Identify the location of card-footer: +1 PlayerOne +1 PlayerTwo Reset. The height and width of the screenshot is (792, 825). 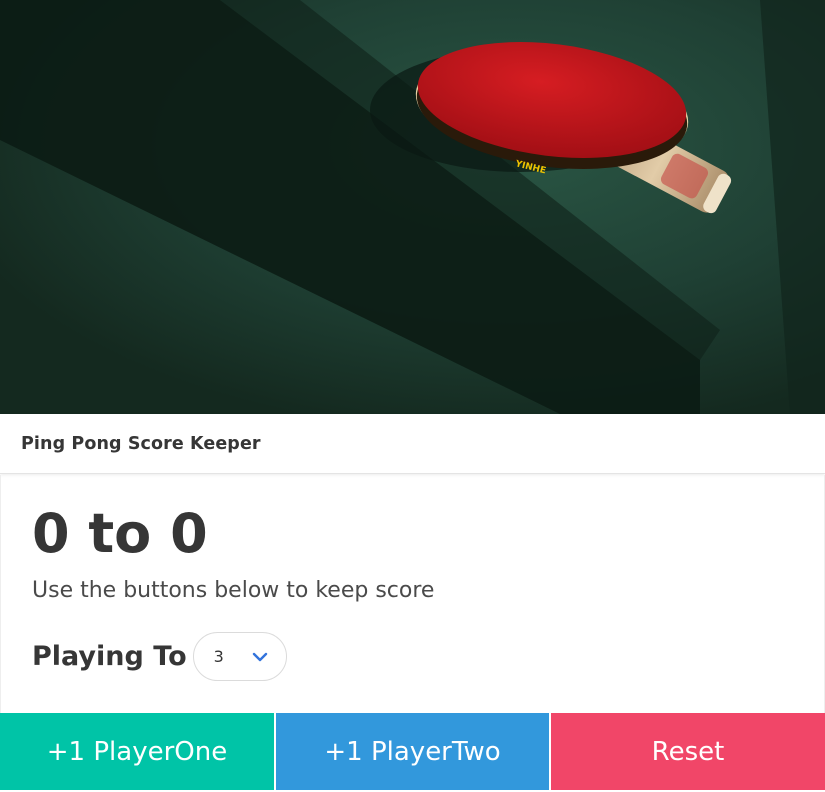
(412, 751).